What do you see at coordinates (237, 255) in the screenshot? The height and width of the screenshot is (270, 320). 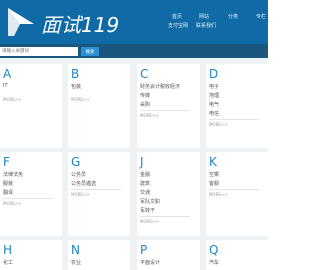 I see `category-card-q: Q 汽车` at bounding box center [237, 255].